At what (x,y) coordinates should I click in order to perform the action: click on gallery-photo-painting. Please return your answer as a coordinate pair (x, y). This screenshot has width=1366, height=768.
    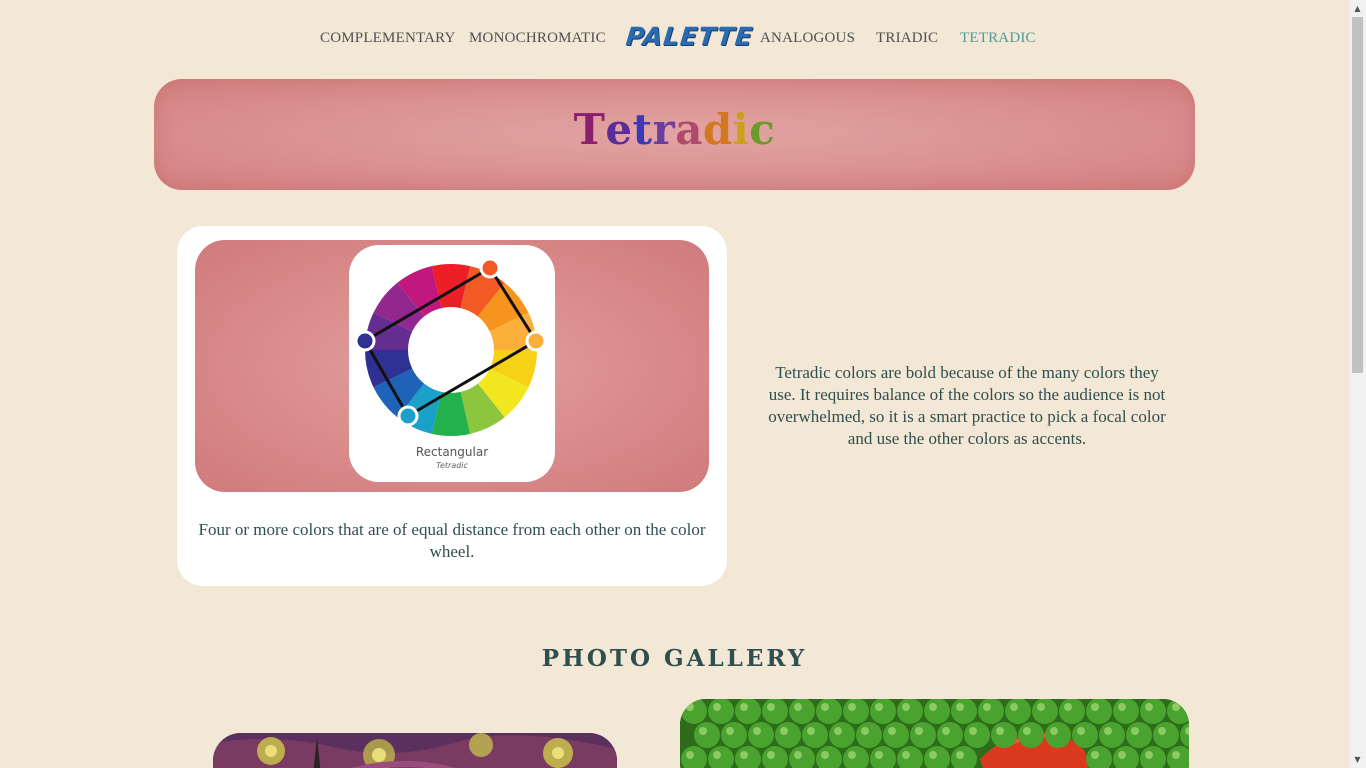
    Looking at the image, I should click on (415, 750).